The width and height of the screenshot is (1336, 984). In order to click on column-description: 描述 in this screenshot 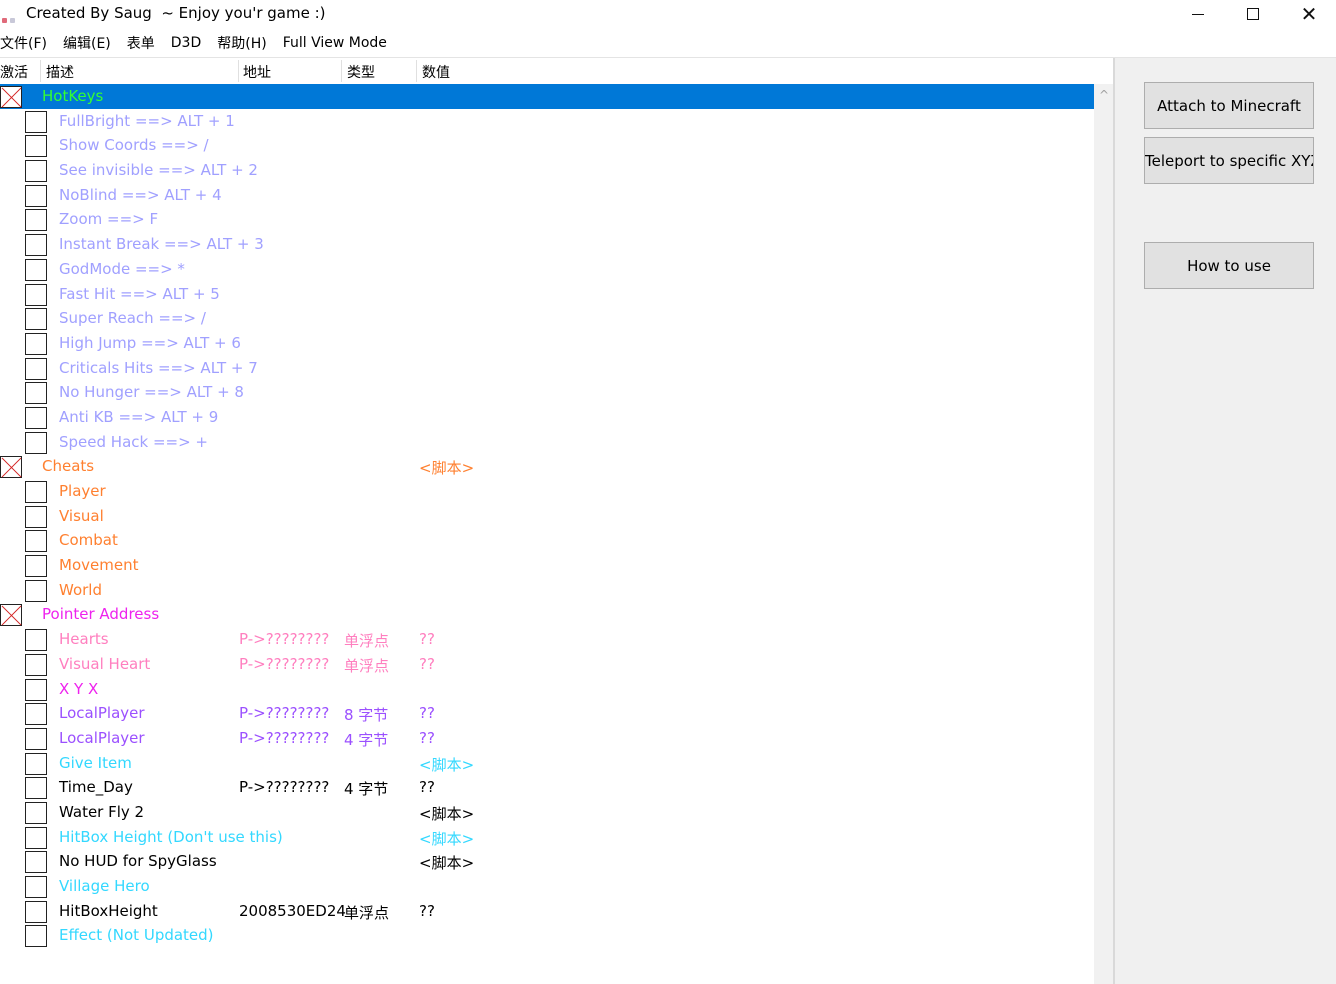, I will do `click(60, 72)`.